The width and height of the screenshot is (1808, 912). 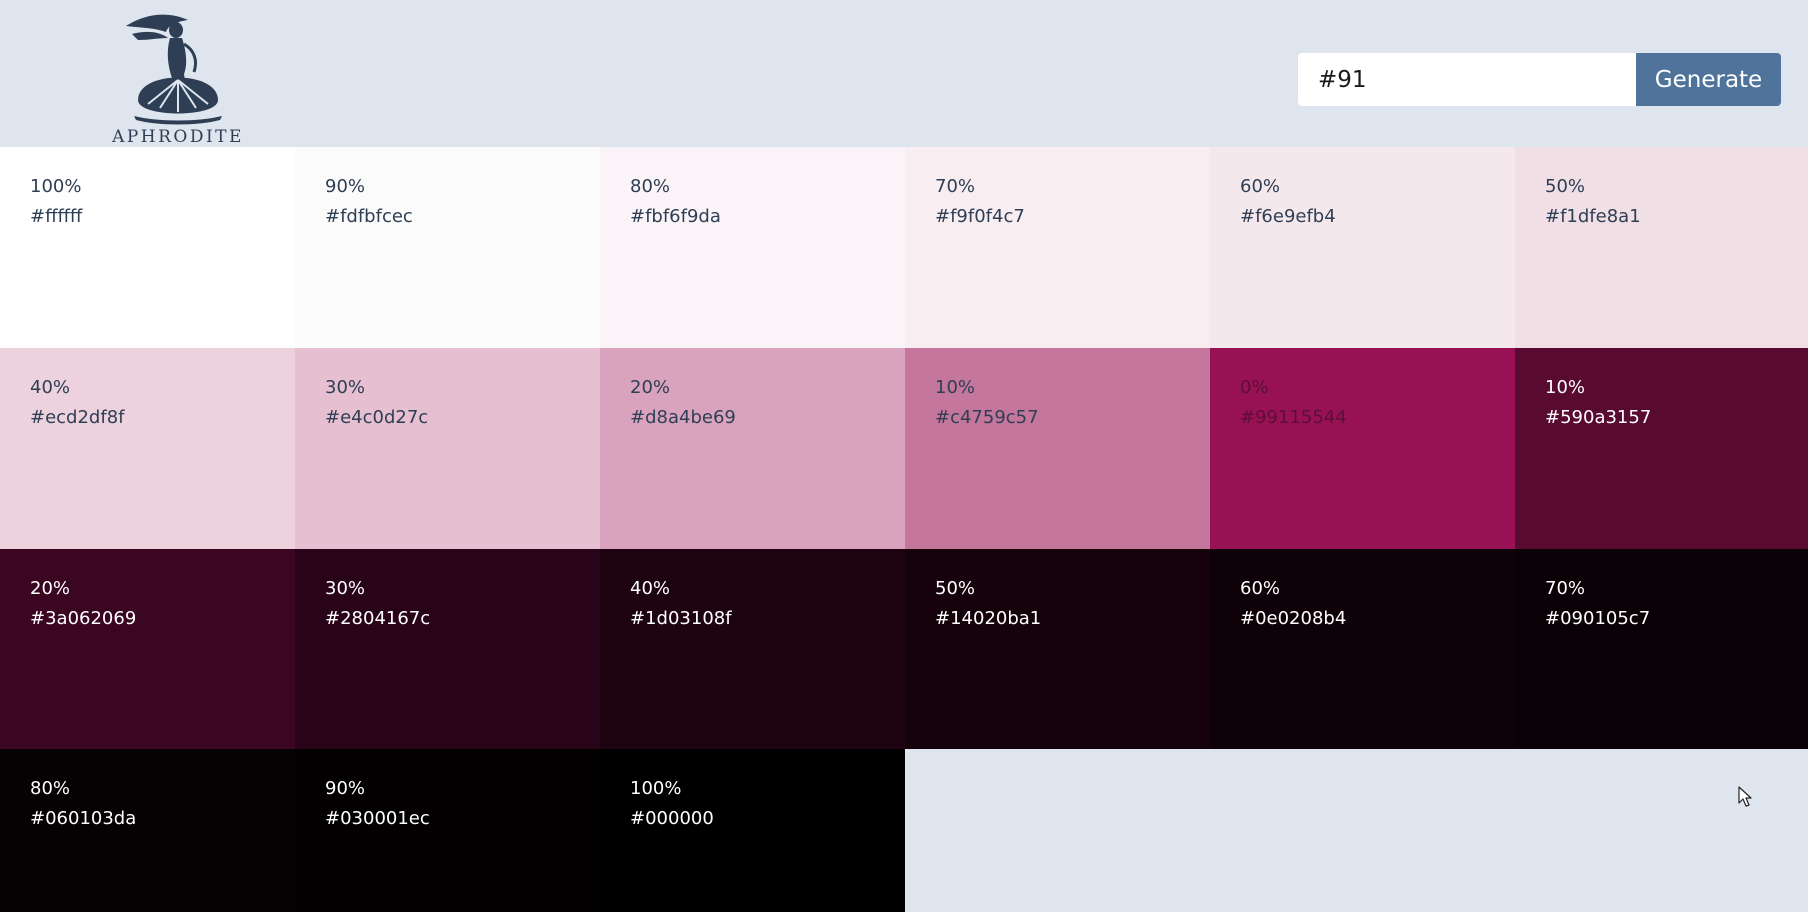 What do you see at coordinates (752, 247) in the screenshot?
I see `color-swatch: 80% #fbf6f9da` at bounding box center [752, 247].